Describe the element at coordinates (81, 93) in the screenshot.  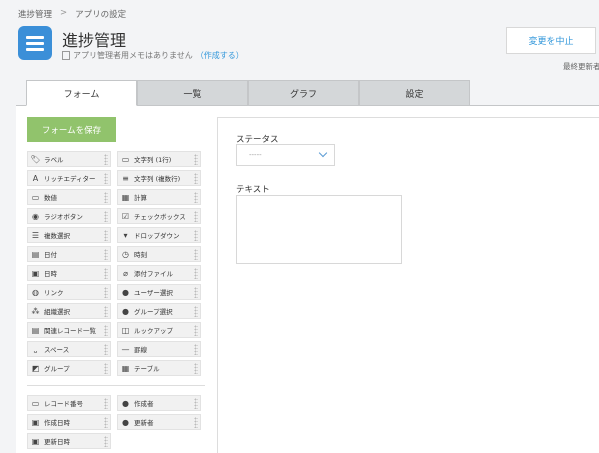
I see `tab-form: フォーム` at that location.